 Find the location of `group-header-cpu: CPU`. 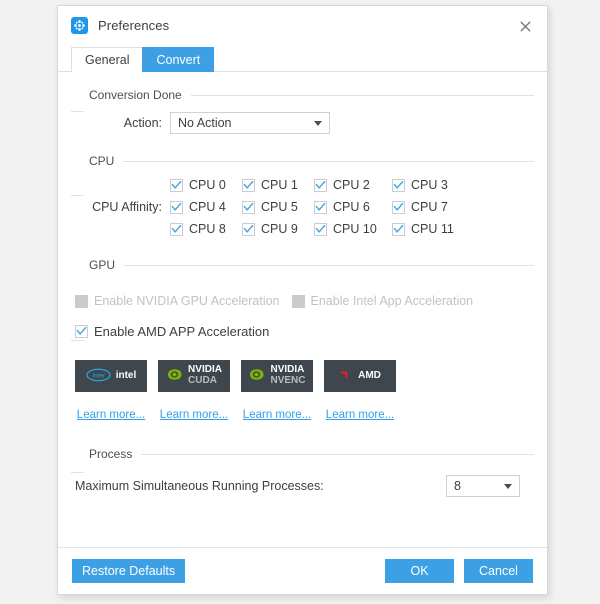

group-header-cpu: CPU is located at coordinates (302, 161).